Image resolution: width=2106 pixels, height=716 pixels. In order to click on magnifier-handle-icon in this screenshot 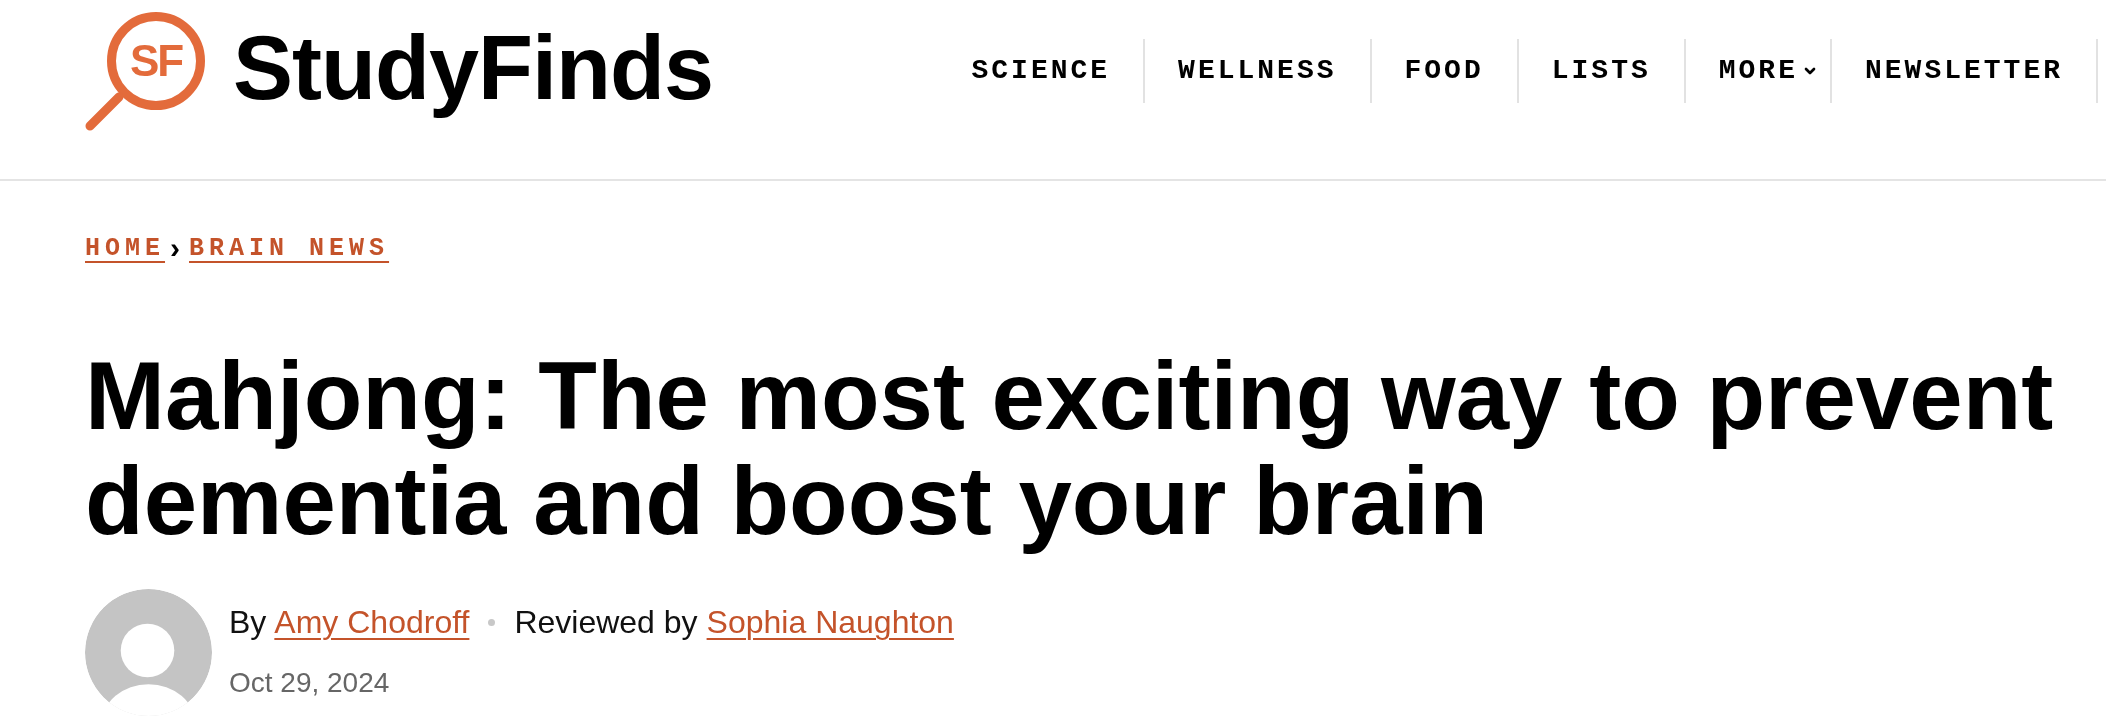, I will do `click(105, 111)`.